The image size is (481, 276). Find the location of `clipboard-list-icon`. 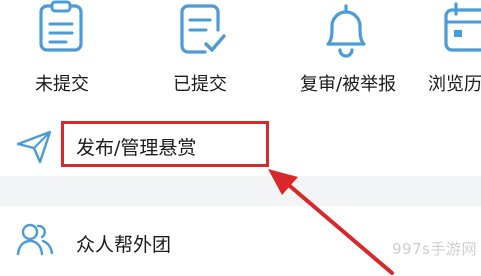

clipboard-list-icon is located at coordinates (61, 26).